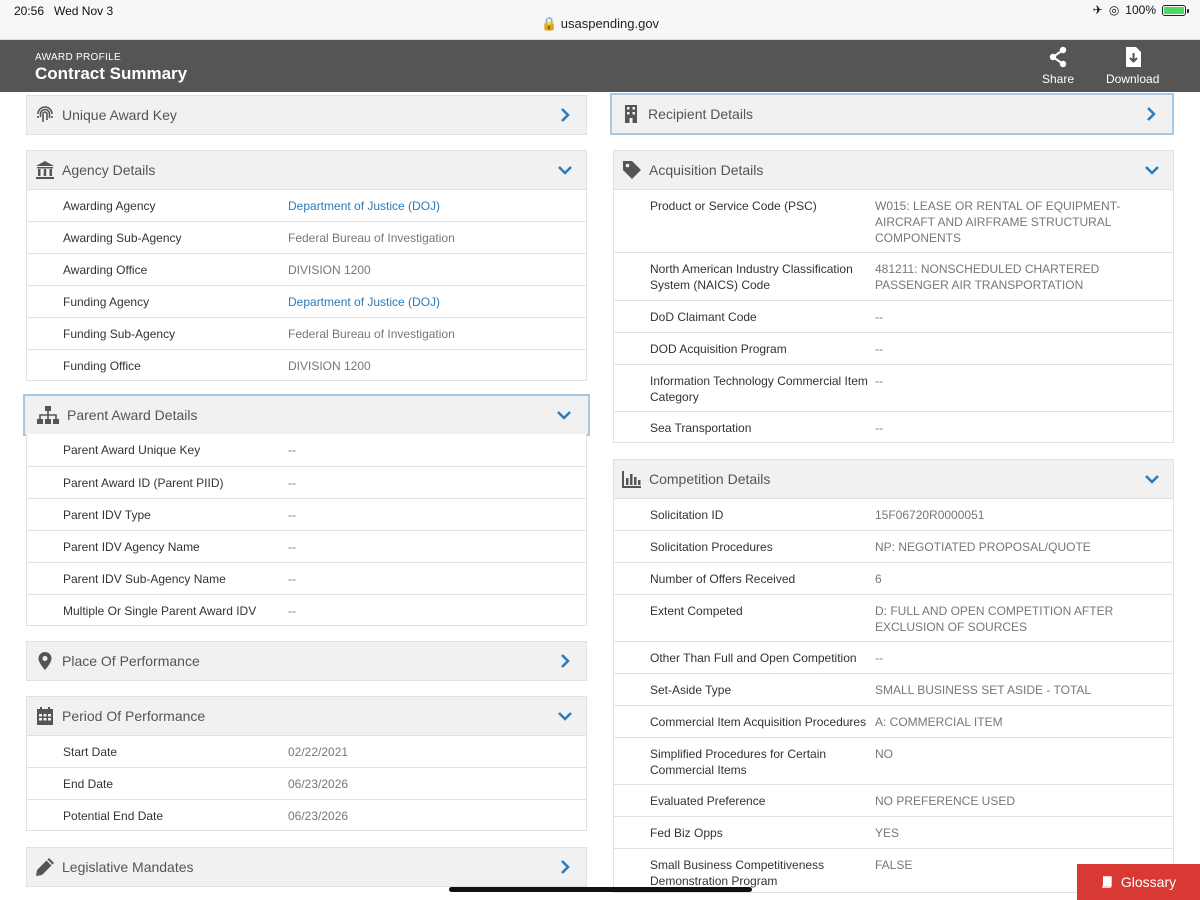  Describe the element at coordinates (371, 334) in the screenshot. I see `row-value: Federal Bureau of Investigation` at that location.